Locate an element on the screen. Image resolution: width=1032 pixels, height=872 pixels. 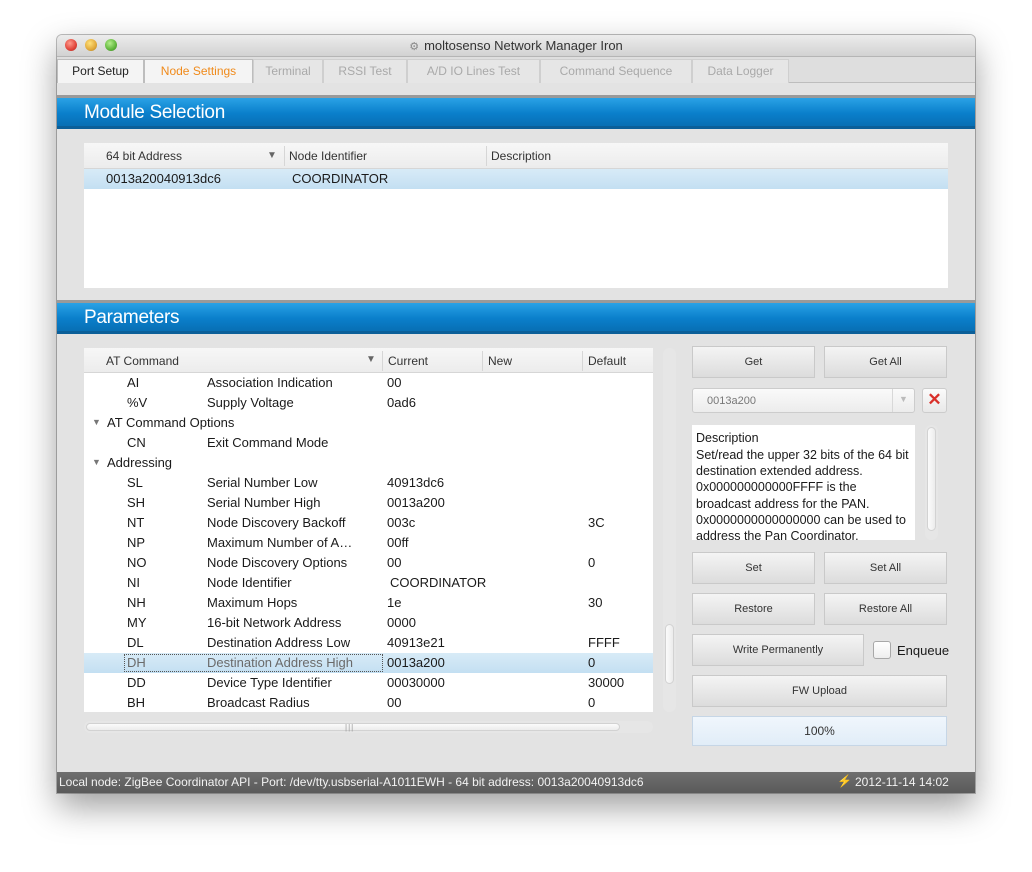
address-combo-box: 0013a200 ▼ is located at coordinates (803, 400).